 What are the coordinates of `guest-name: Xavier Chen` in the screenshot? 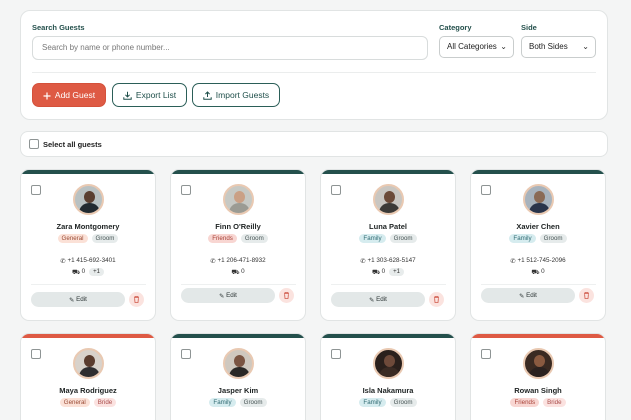 It's located at (538, 226).